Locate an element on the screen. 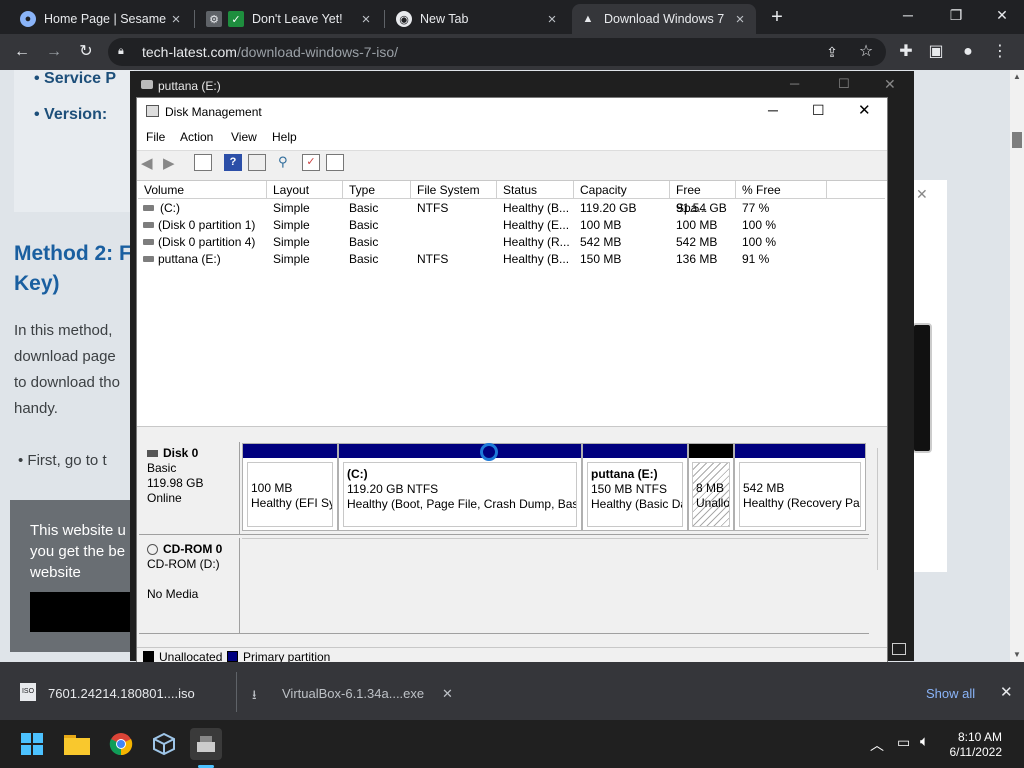 The height and width of the screenshot is (768, 1024). connect-icon: ⚲ is located at coordinates (287, 162).